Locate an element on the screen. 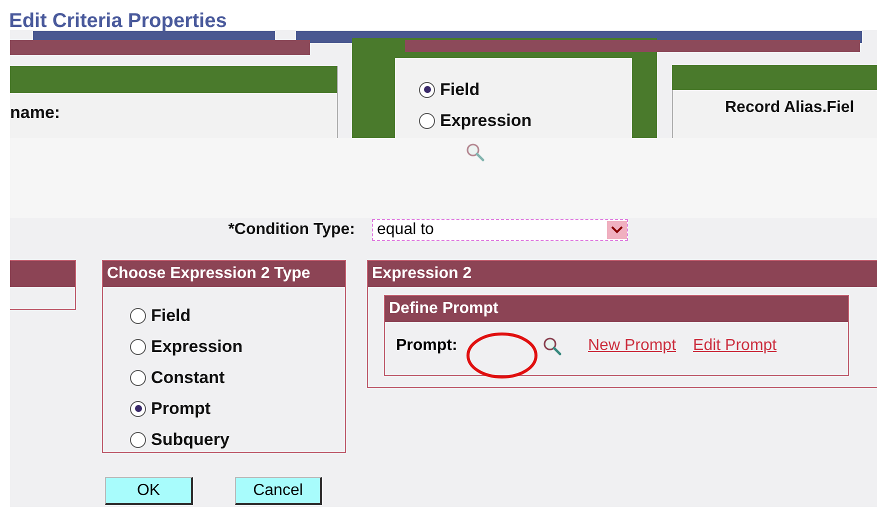 The width and height of the screenshot is (877, 517). radio-label: Constant is located at coordinates (188, 378).